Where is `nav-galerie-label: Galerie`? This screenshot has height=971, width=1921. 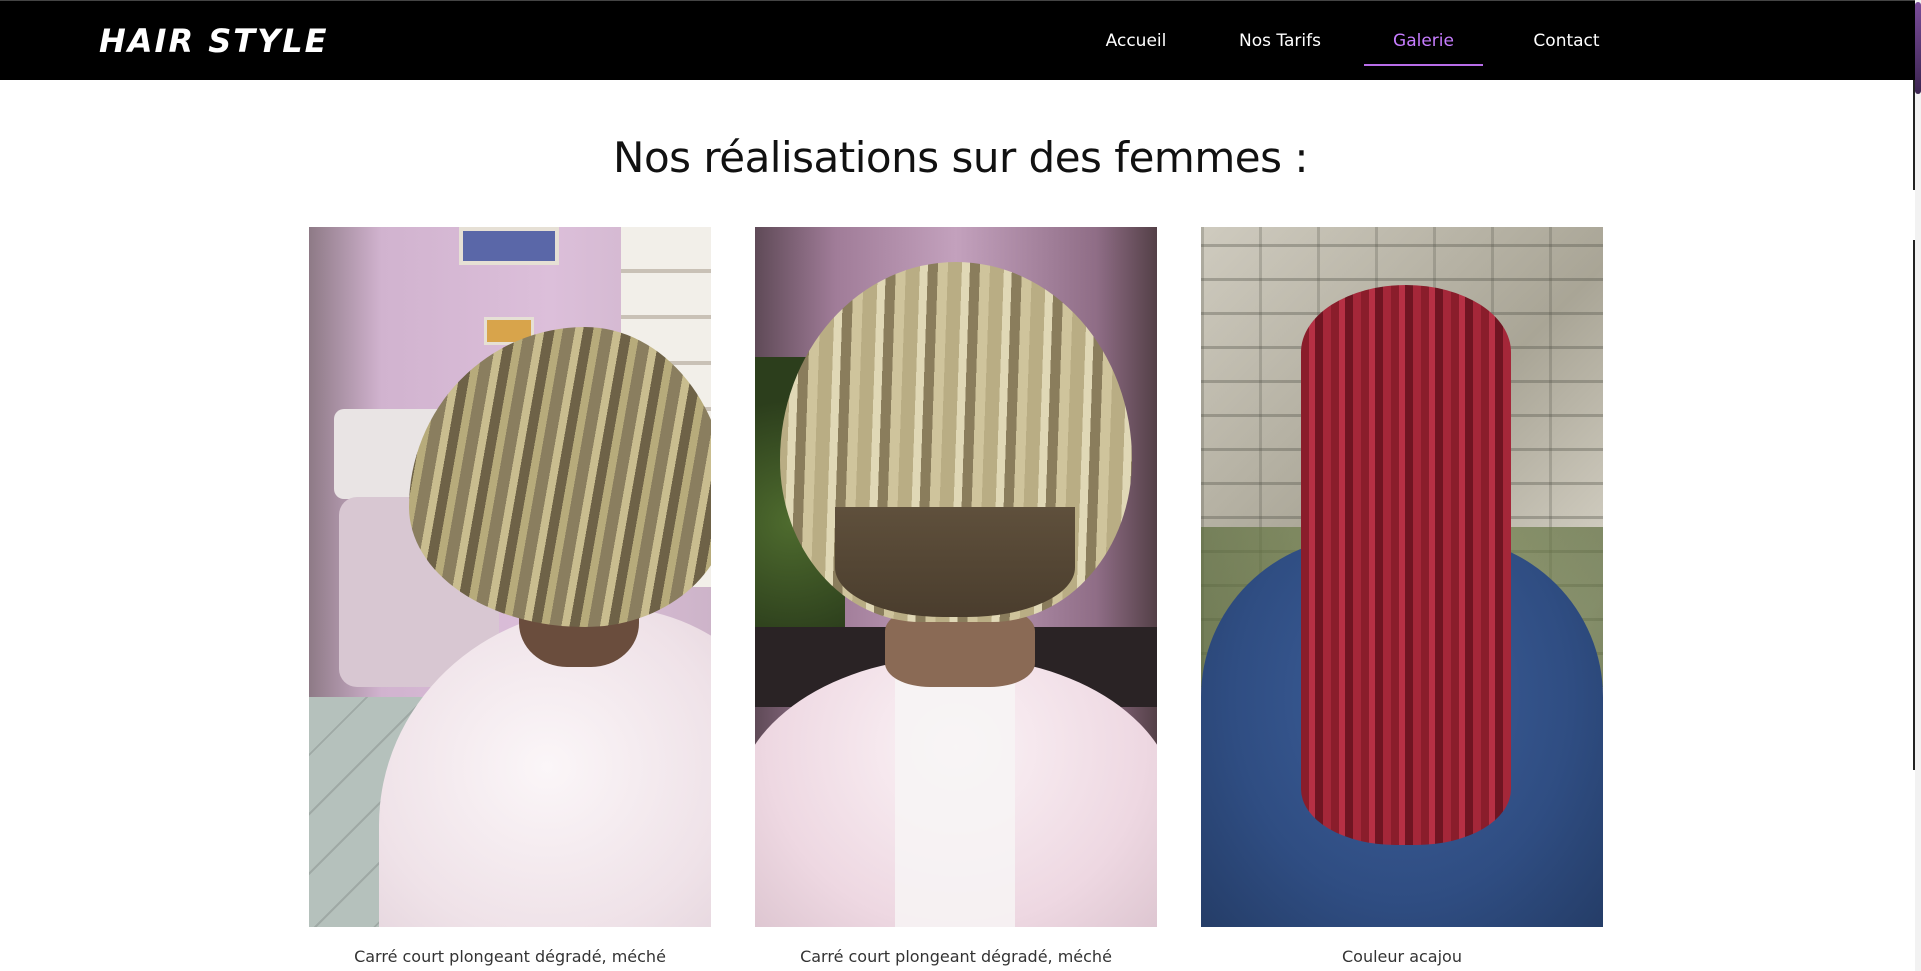
nav-galerie-label: Galerie is located at coordinates (1423, 41).